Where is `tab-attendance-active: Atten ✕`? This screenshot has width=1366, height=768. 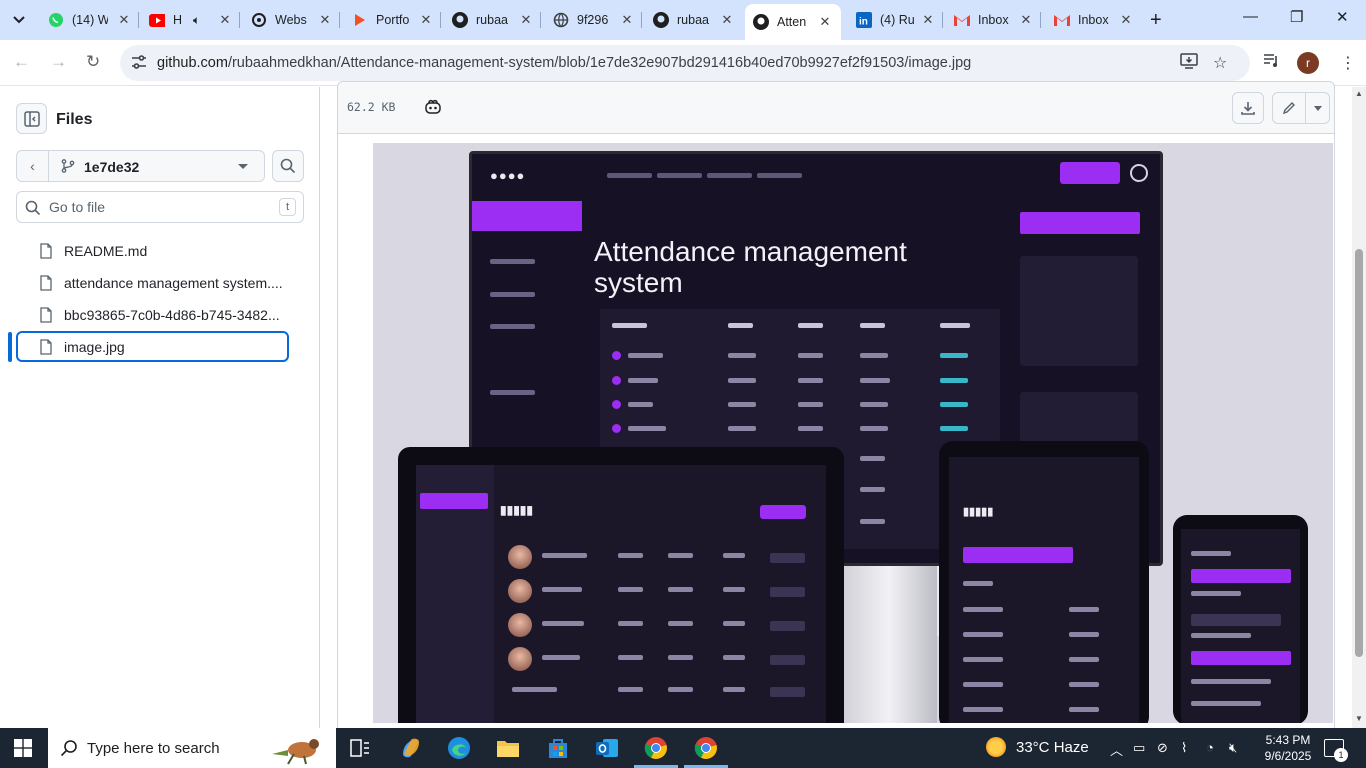 tab-attendance-active: Atten ✕ is located at coordinates (793, 22).